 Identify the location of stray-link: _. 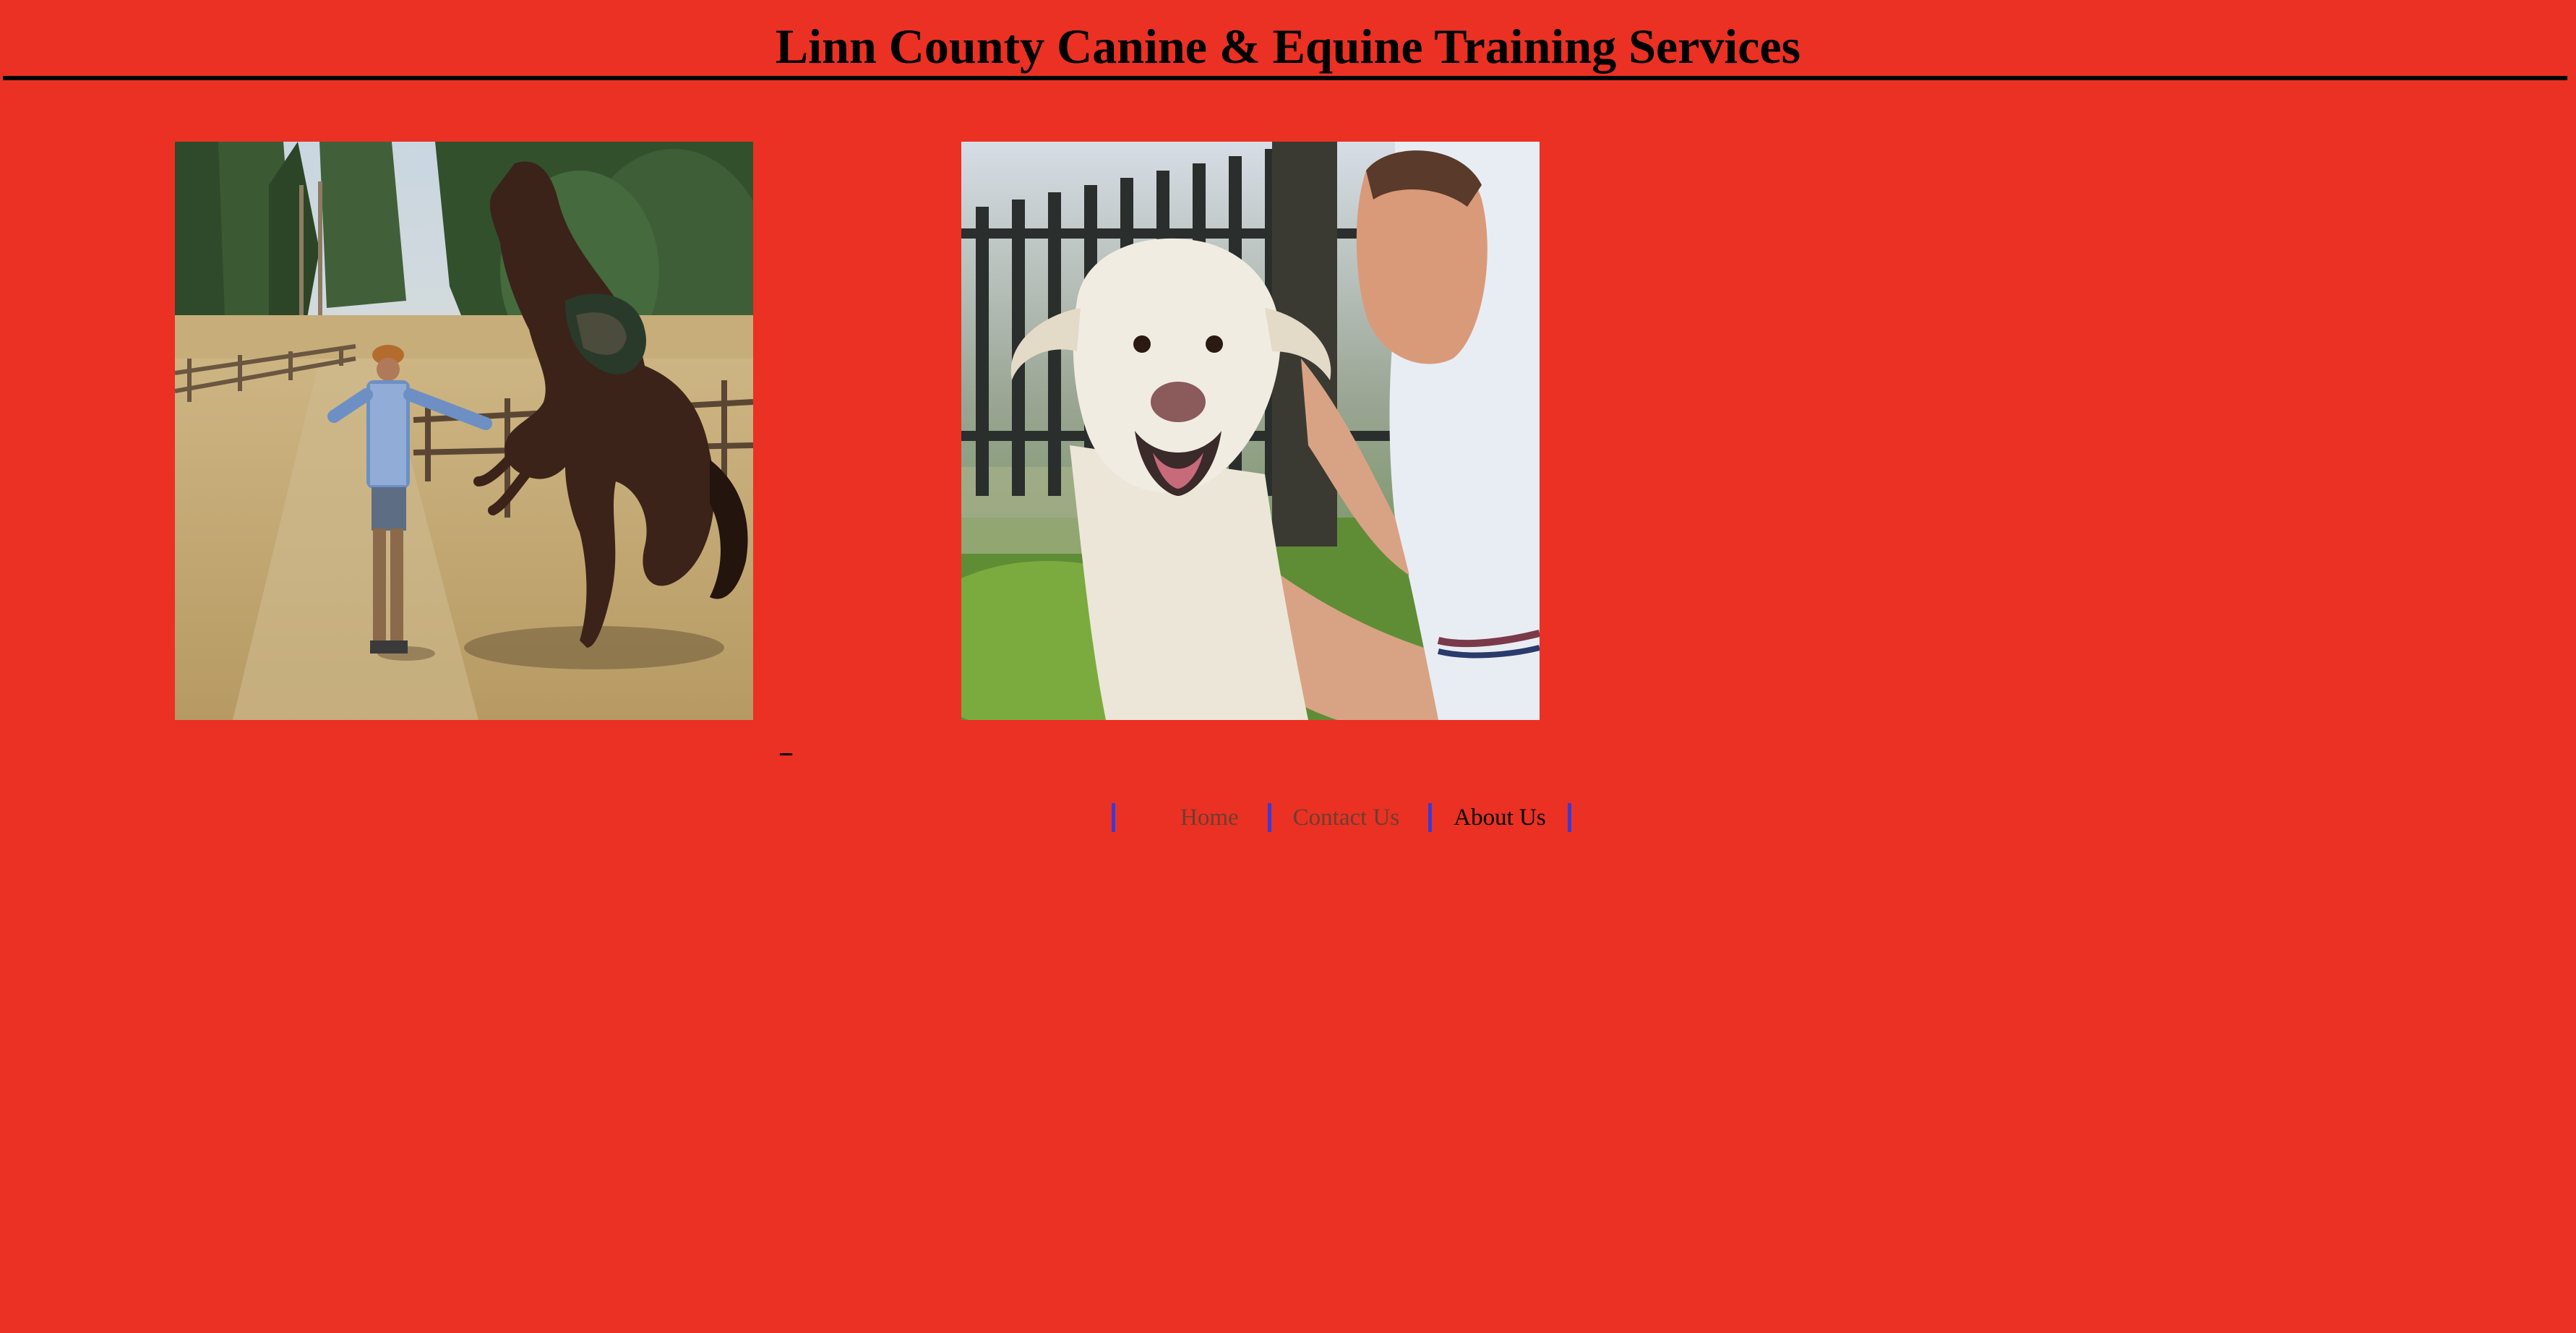
(786, 745).